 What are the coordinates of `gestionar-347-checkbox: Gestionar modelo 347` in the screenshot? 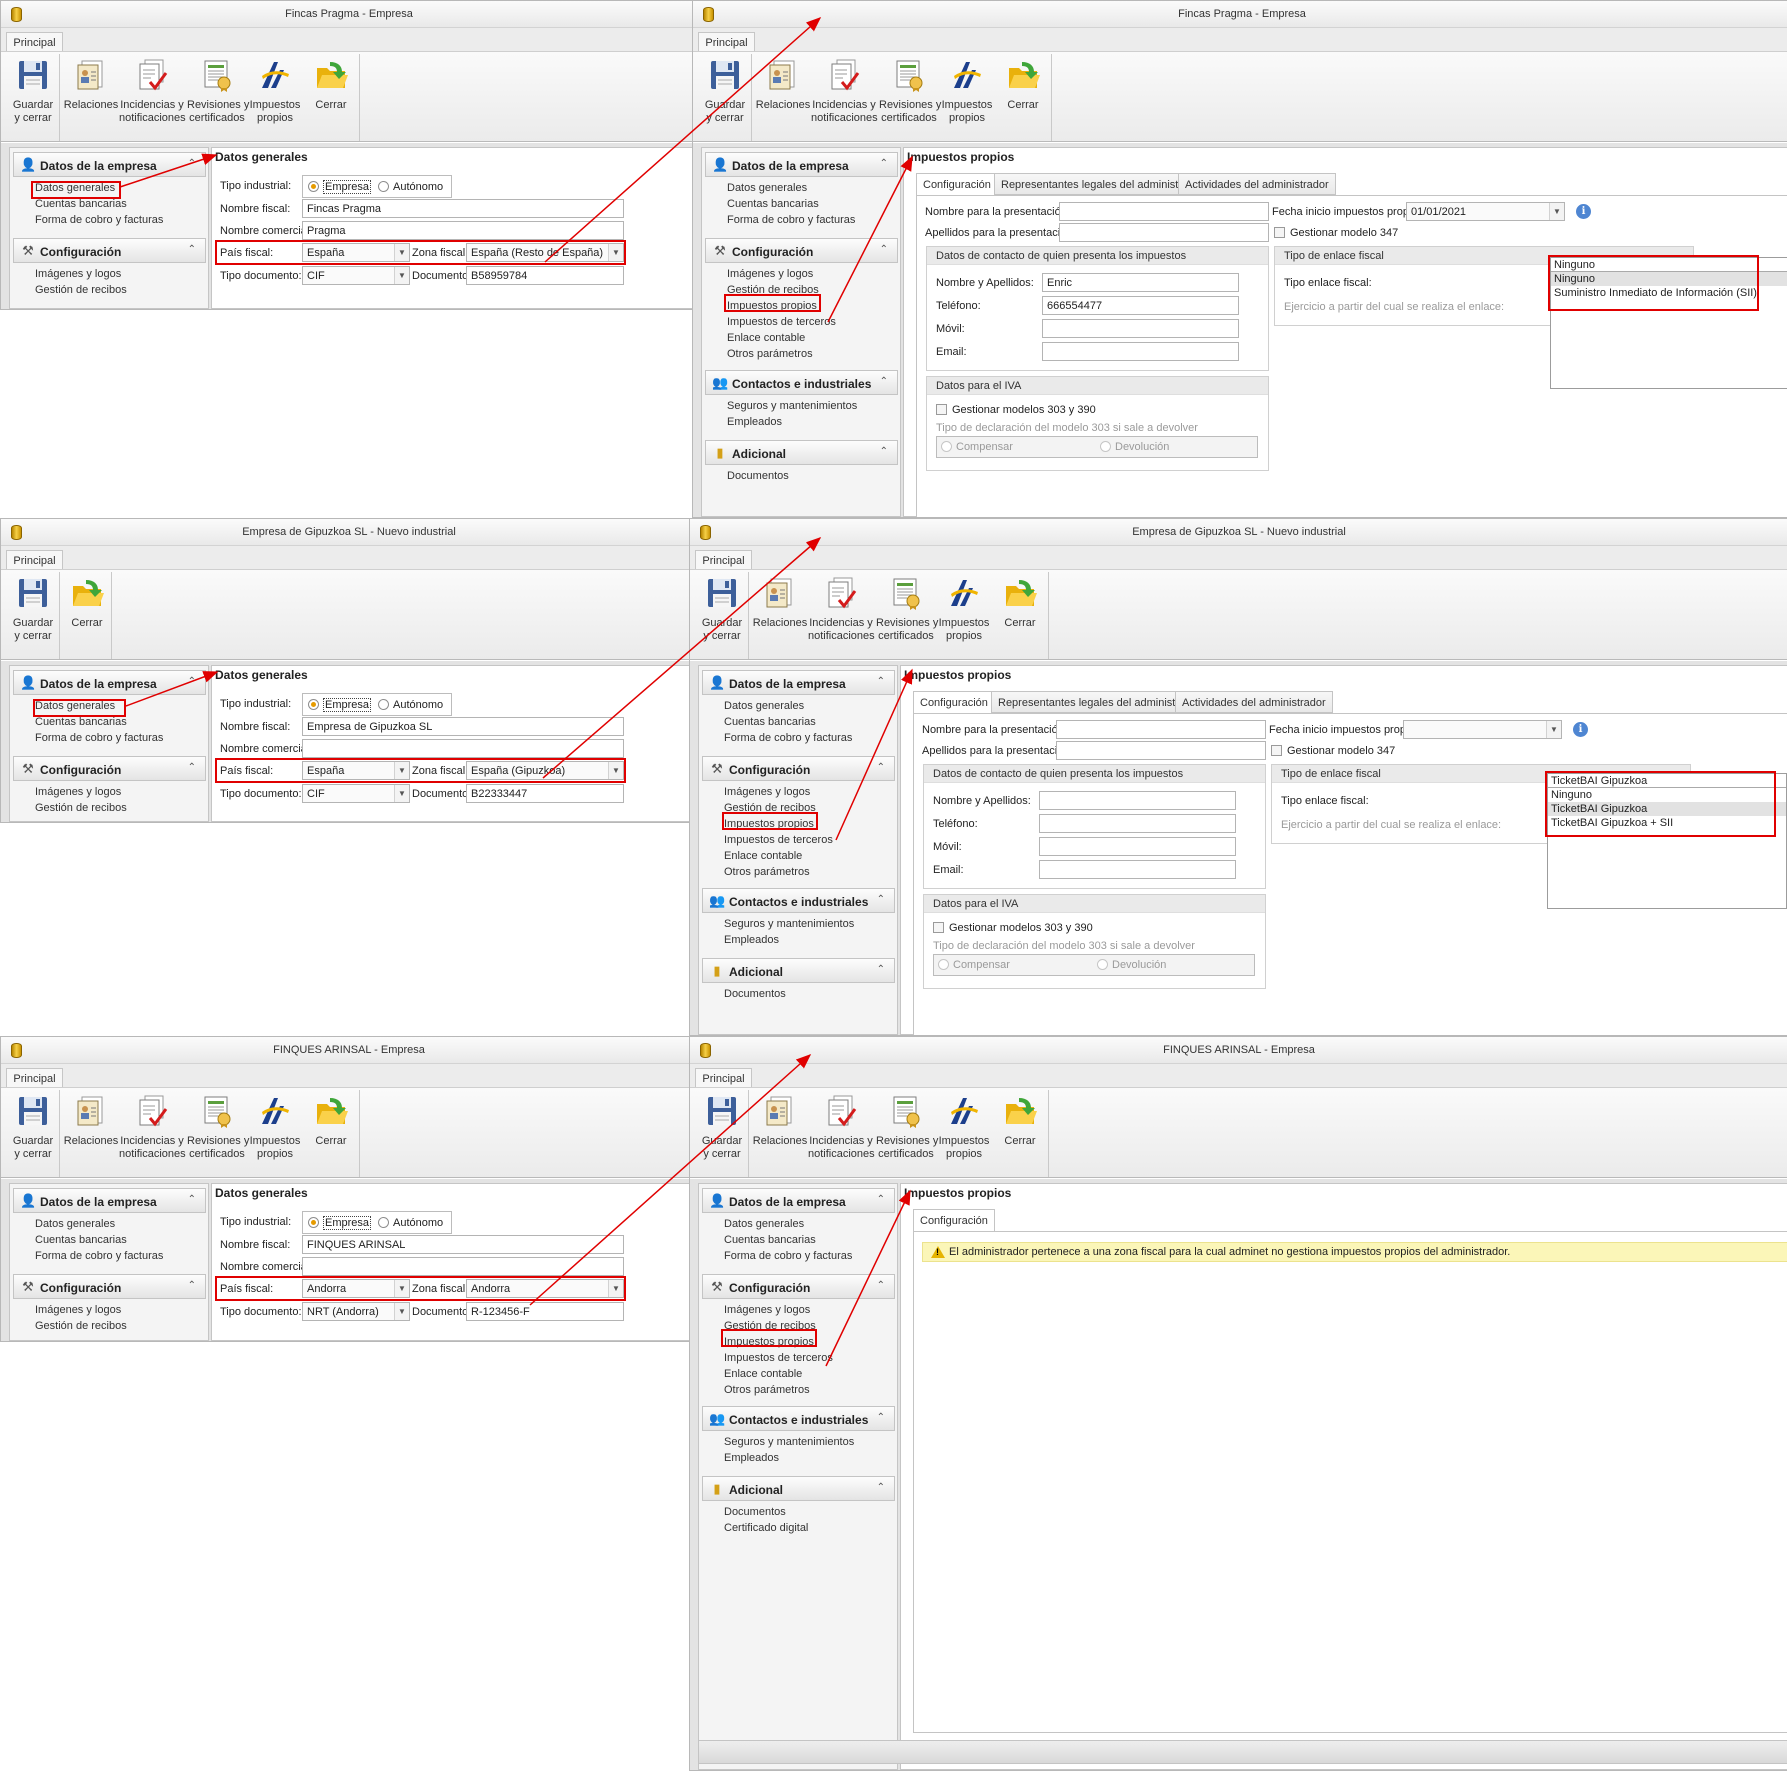 It's located at (1333, 751).